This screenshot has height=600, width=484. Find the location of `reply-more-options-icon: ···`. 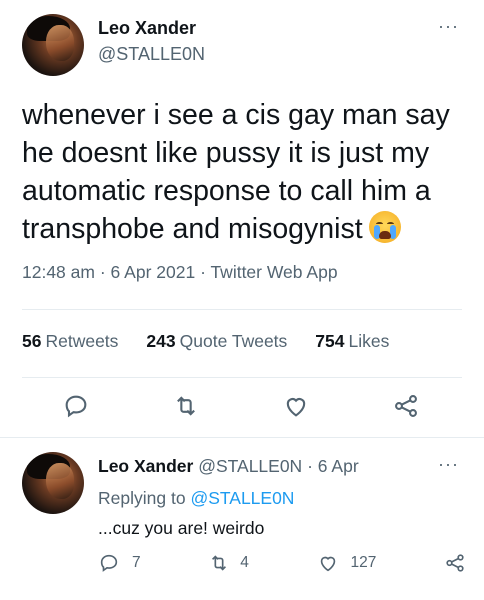

reply-more-options-icon: ··· is located at coordinates (448, 464).